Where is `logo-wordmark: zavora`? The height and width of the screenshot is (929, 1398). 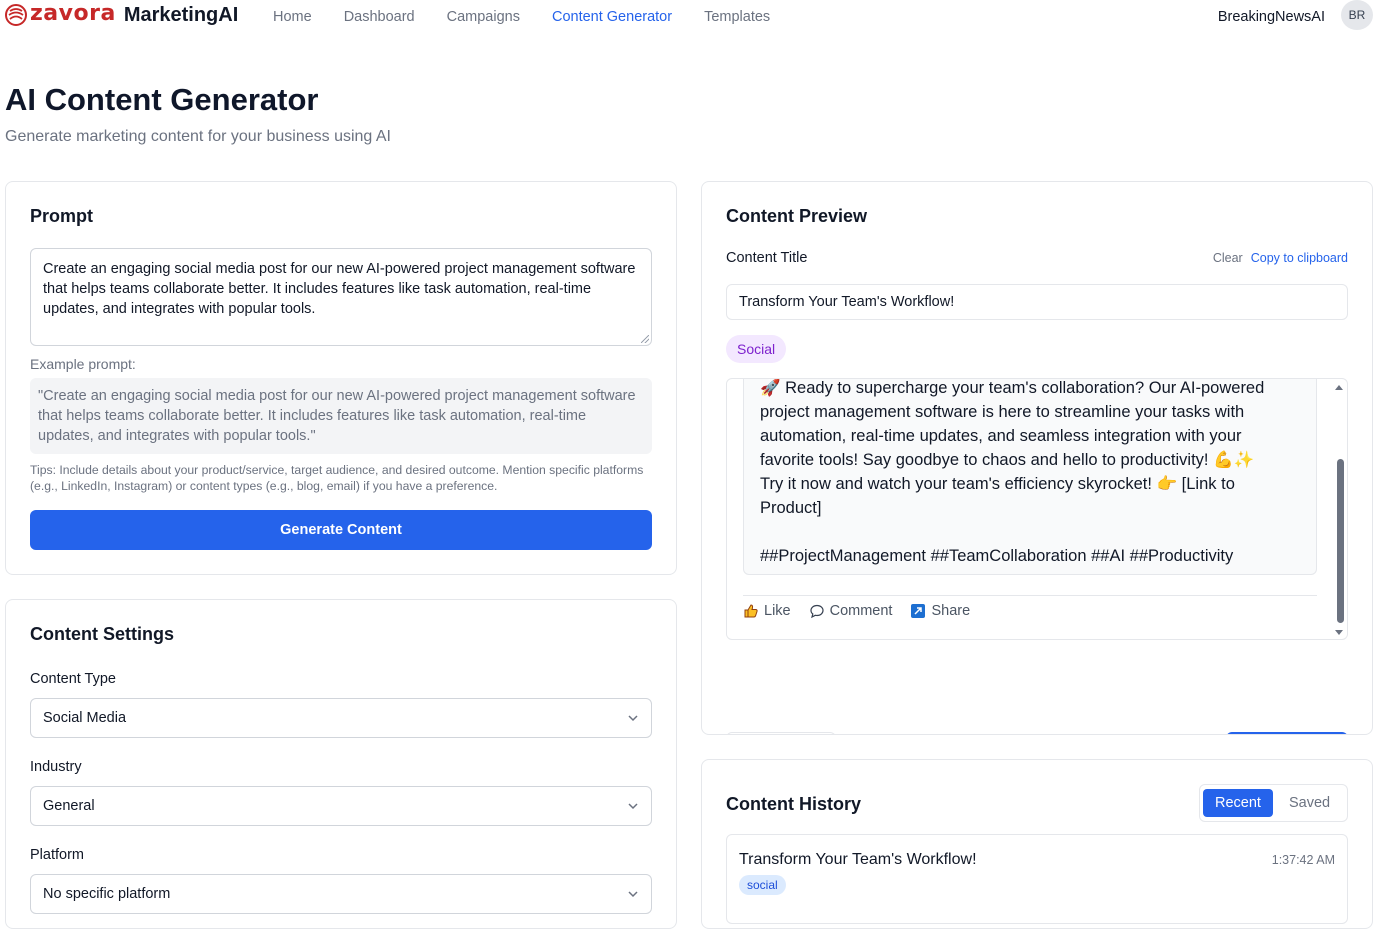 logo-wordmark: zavora is located at coordinates (73, 13).